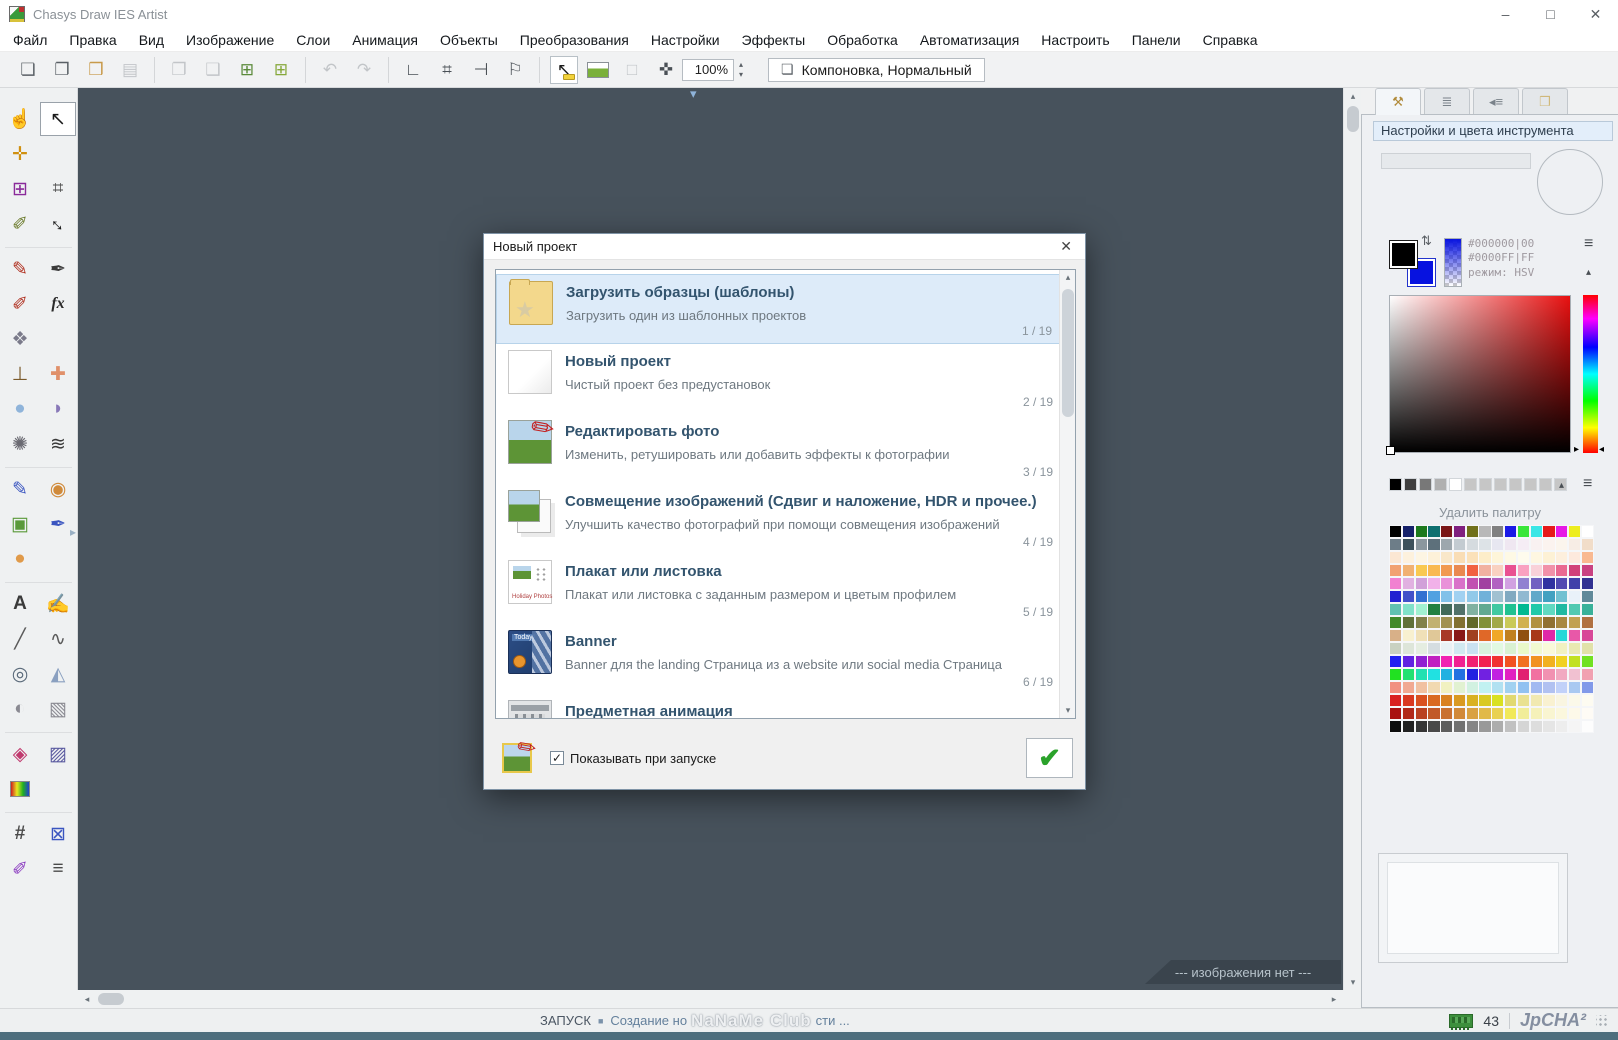  What do you see at coordinates (58, 374) in the screenshot?
I see `heal-tool: ✚` at bounding box center [58, 374].